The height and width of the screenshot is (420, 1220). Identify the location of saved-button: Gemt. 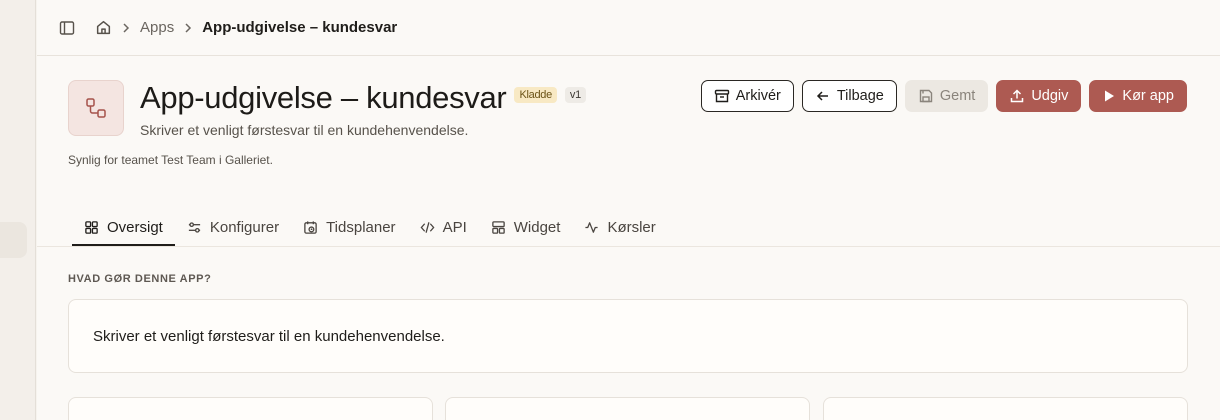
(946, 96).